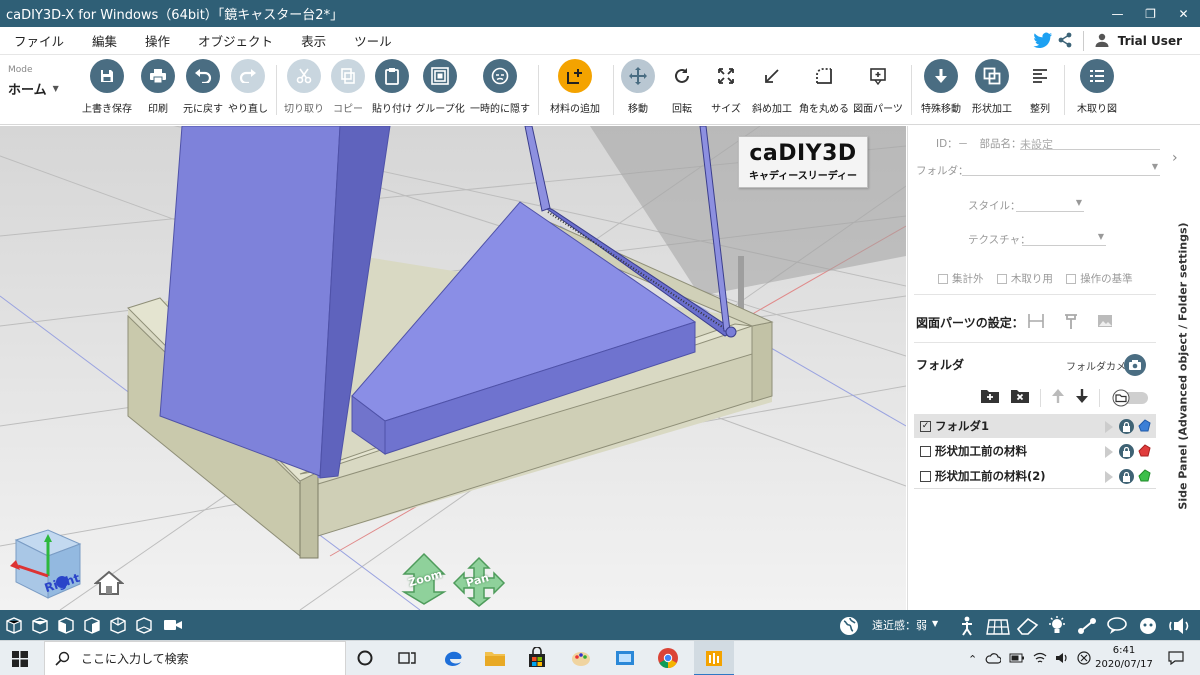  What do you see at coordinates (1062, 659) in the screenshot?
I see `speaker-icon` at bounding box center [1062, 659].